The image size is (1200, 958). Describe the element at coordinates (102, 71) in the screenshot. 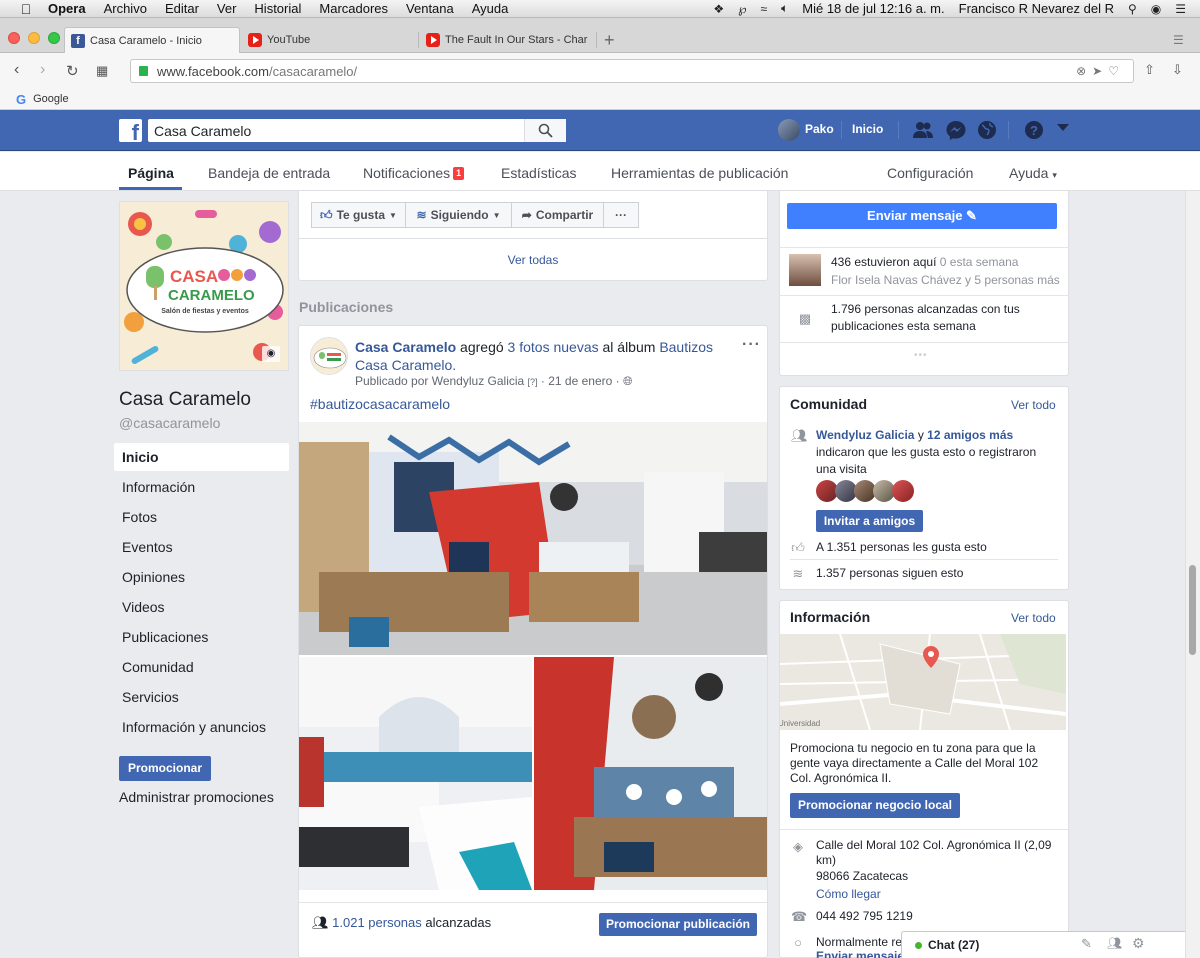

I see `speed-dial-grid-icon: ▦` at that location.